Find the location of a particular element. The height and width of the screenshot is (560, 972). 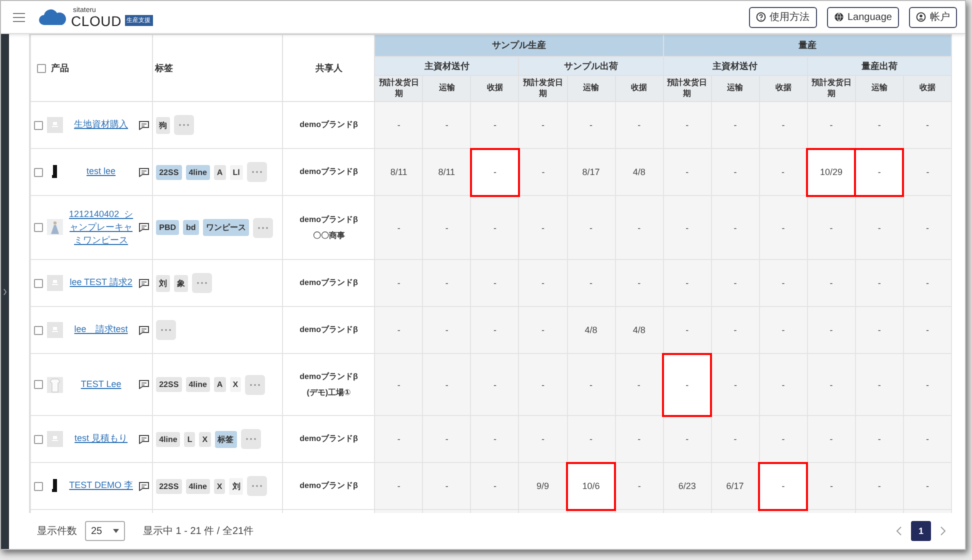

header-button: Language is located at coordinates (862, 17).